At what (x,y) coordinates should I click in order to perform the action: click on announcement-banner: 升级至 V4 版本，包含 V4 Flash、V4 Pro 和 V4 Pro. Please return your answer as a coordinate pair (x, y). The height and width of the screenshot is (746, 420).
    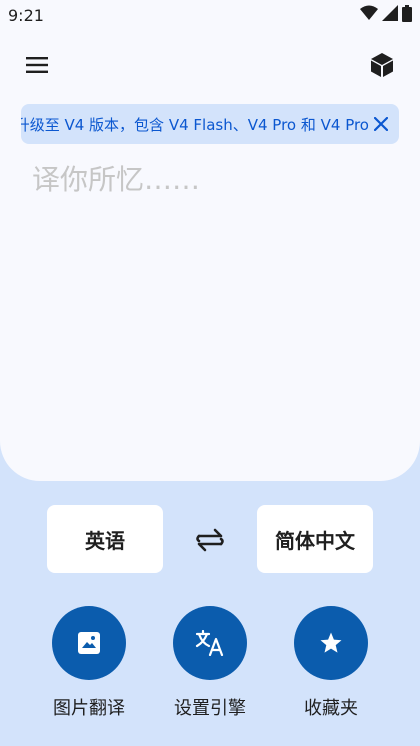
    Looking at the image, I should click on (210, 124).